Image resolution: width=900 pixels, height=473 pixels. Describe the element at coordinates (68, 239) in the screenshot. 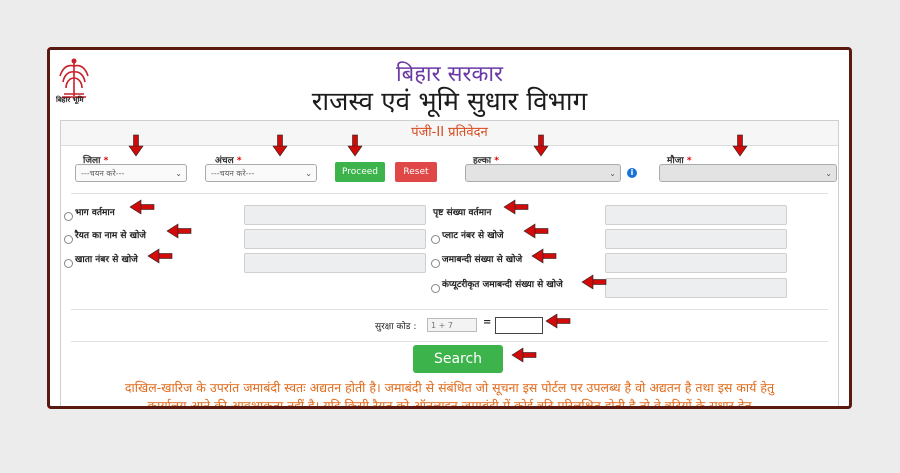

I see `radio-raiyat-name` at that location.